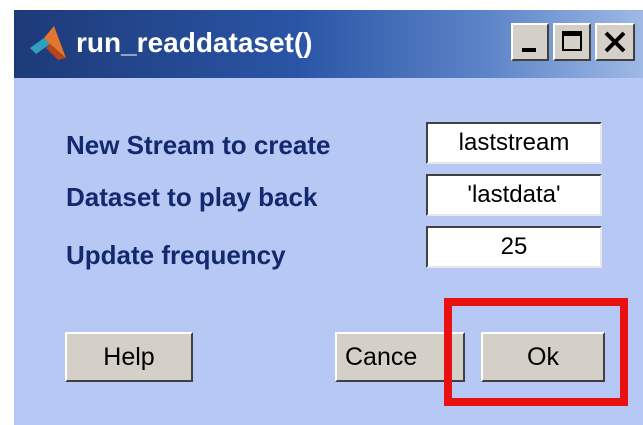 The image size is (643, 425). Describe the element at coordinates (198, 145) in the screenshot. I see `new-stream-label: New Stream to create` at that location.